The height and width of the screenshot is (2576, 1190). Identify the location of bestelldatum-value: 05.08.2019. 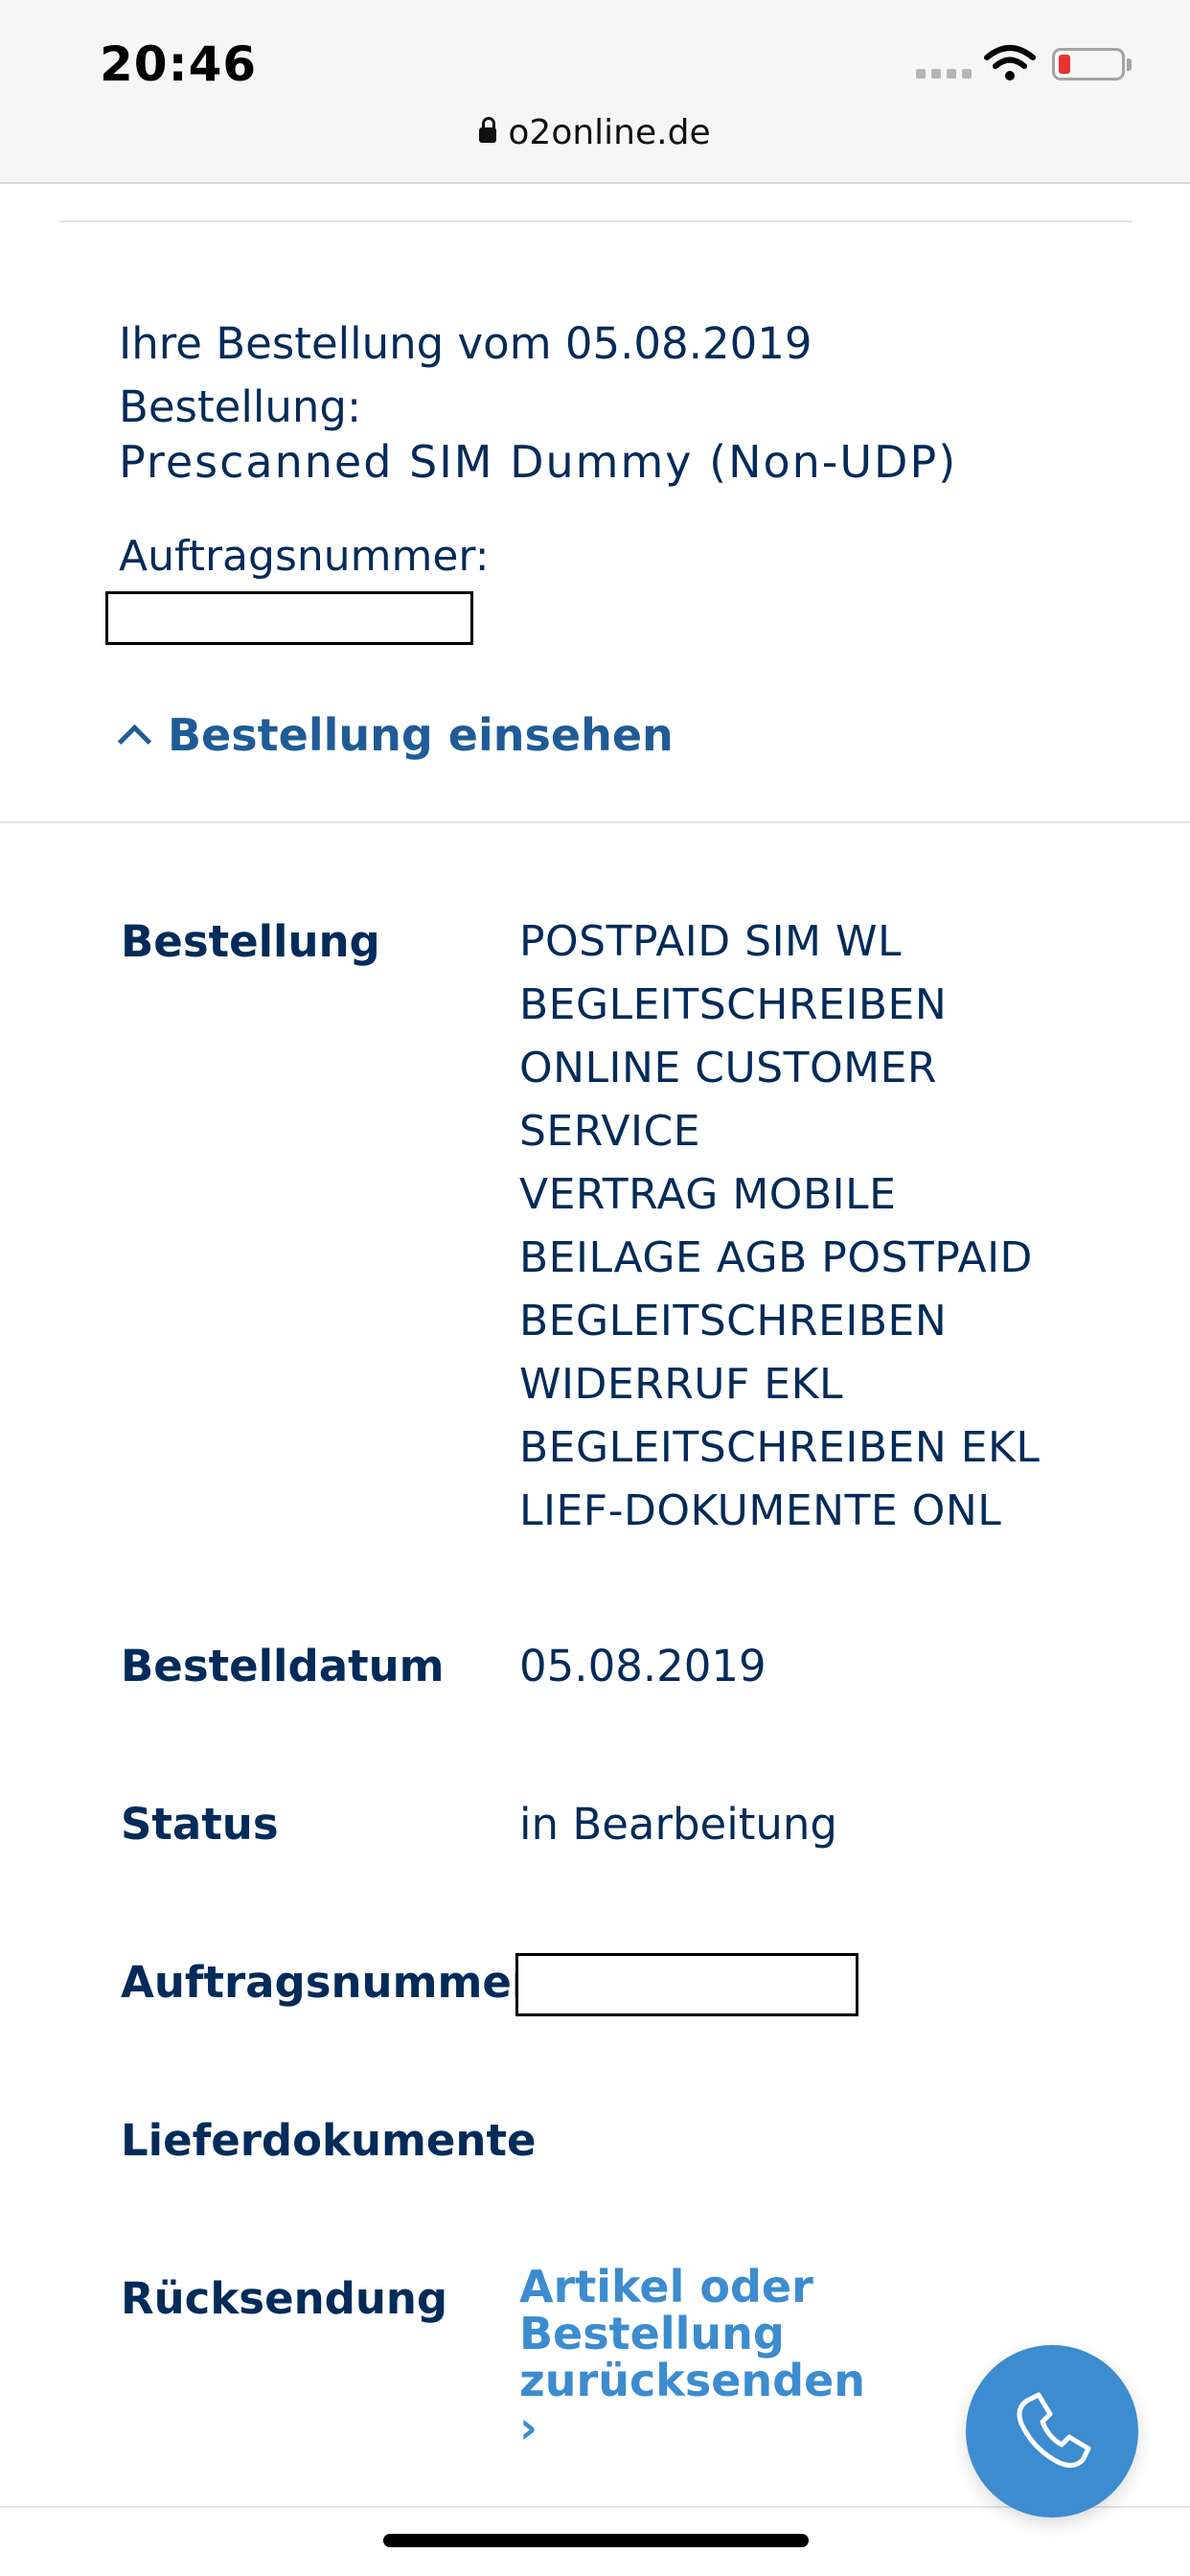
(643, 1666).